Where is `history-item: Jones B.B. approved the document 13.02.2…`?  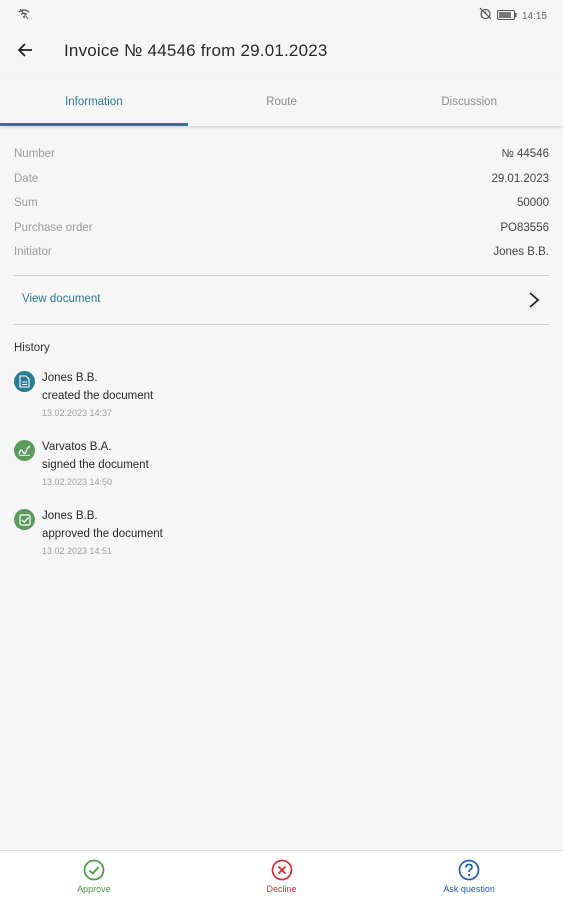
history-item: Jones B.B. approved the document 13.02.2… is located at coordinates (274, 537).